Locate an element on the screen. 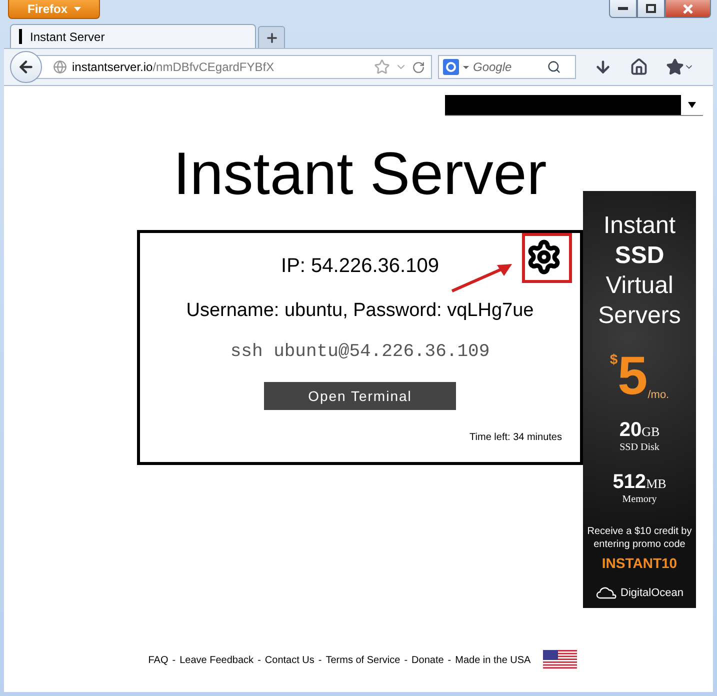  close-button is located at coordinates (688, 9).